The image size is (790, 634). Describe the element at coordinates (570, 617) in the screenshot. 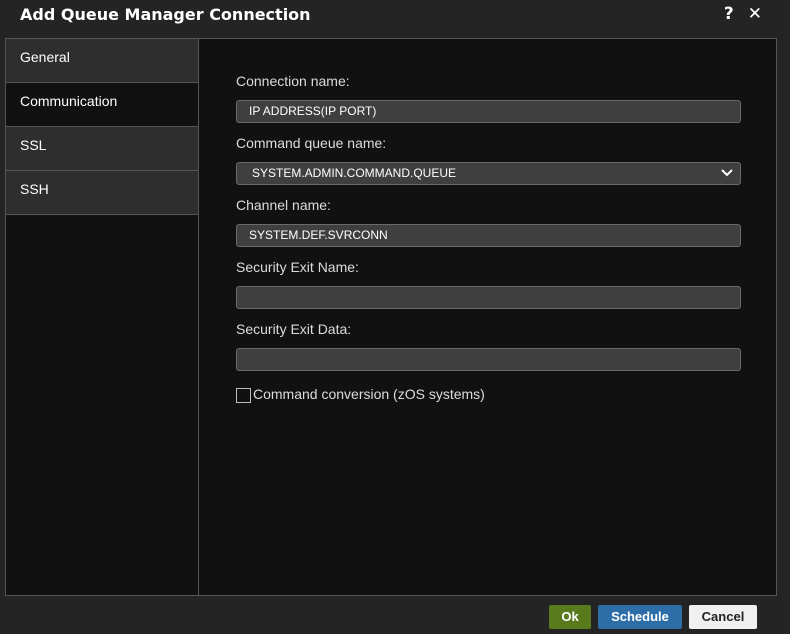

I see `ok-button: Ok` at that location.